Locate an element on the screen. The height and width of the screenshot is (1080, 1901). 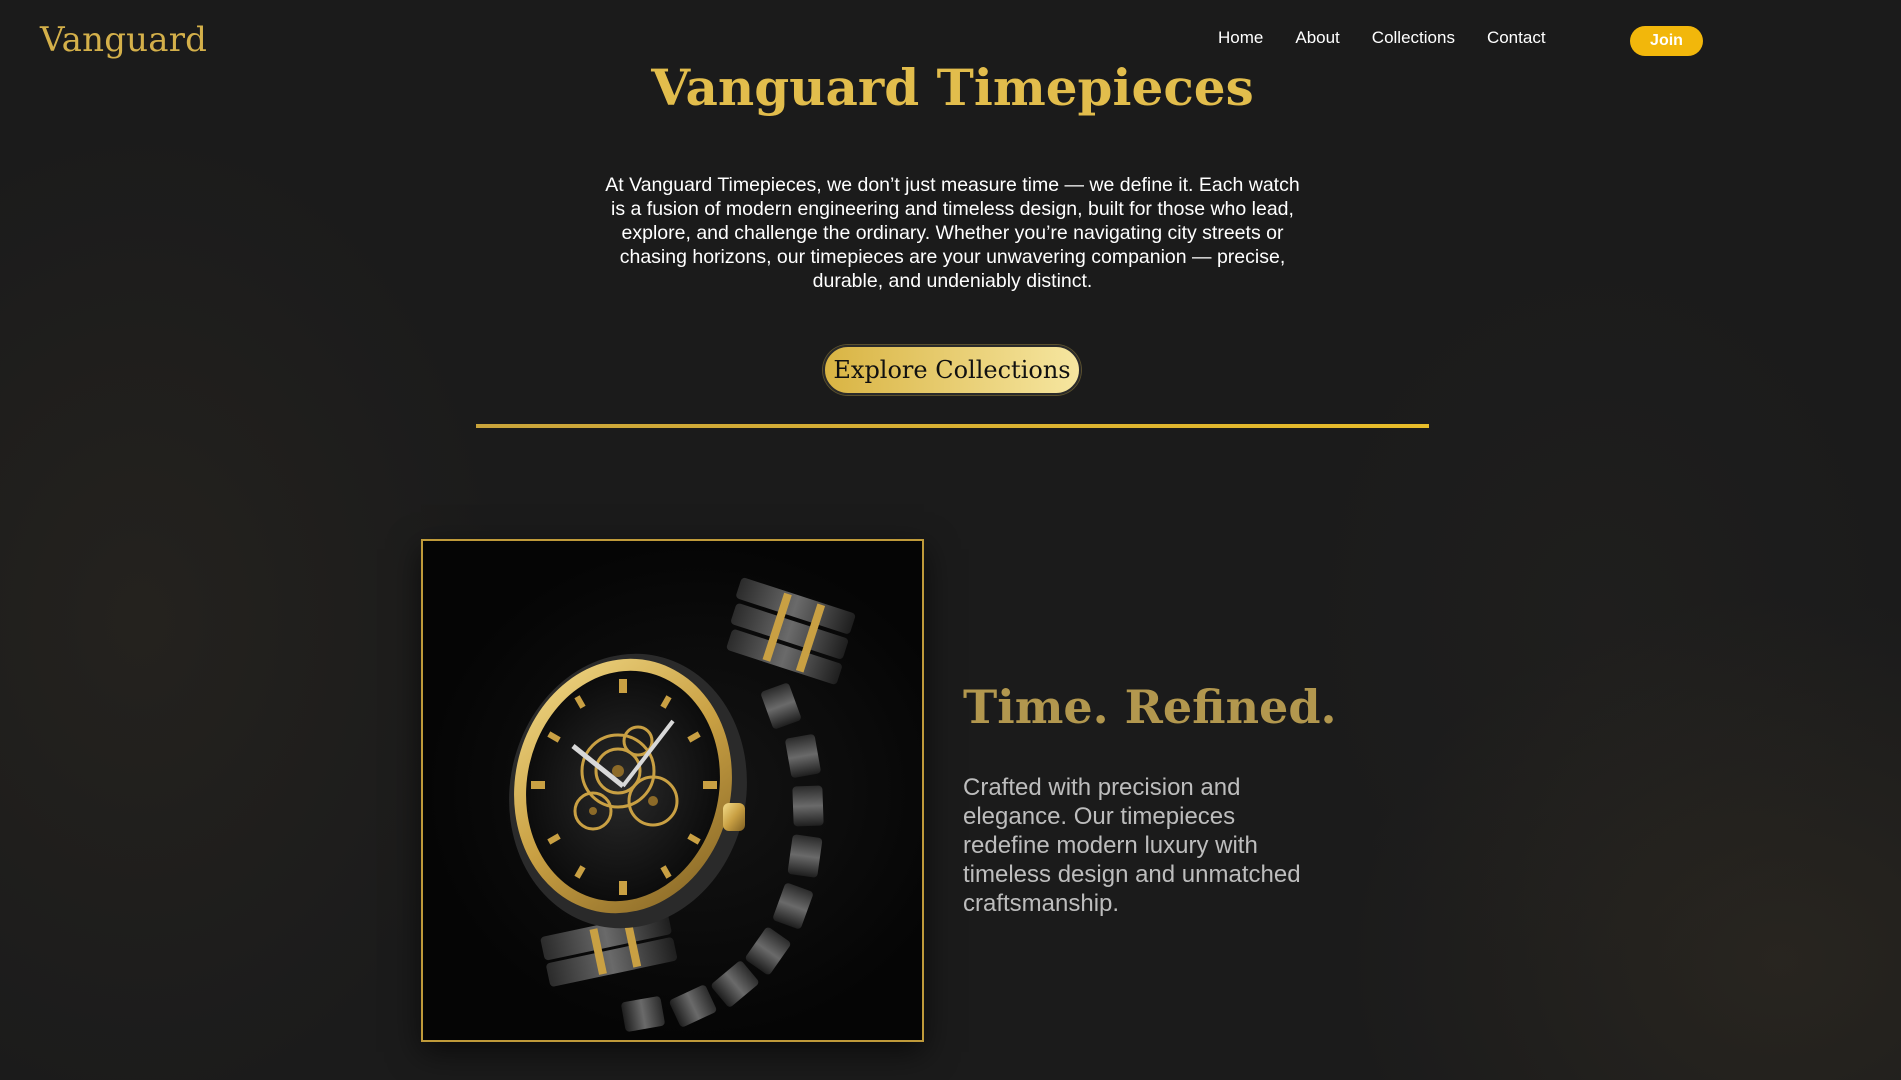
nav-link-contact: Contact is located at coordinates (1516, 38).